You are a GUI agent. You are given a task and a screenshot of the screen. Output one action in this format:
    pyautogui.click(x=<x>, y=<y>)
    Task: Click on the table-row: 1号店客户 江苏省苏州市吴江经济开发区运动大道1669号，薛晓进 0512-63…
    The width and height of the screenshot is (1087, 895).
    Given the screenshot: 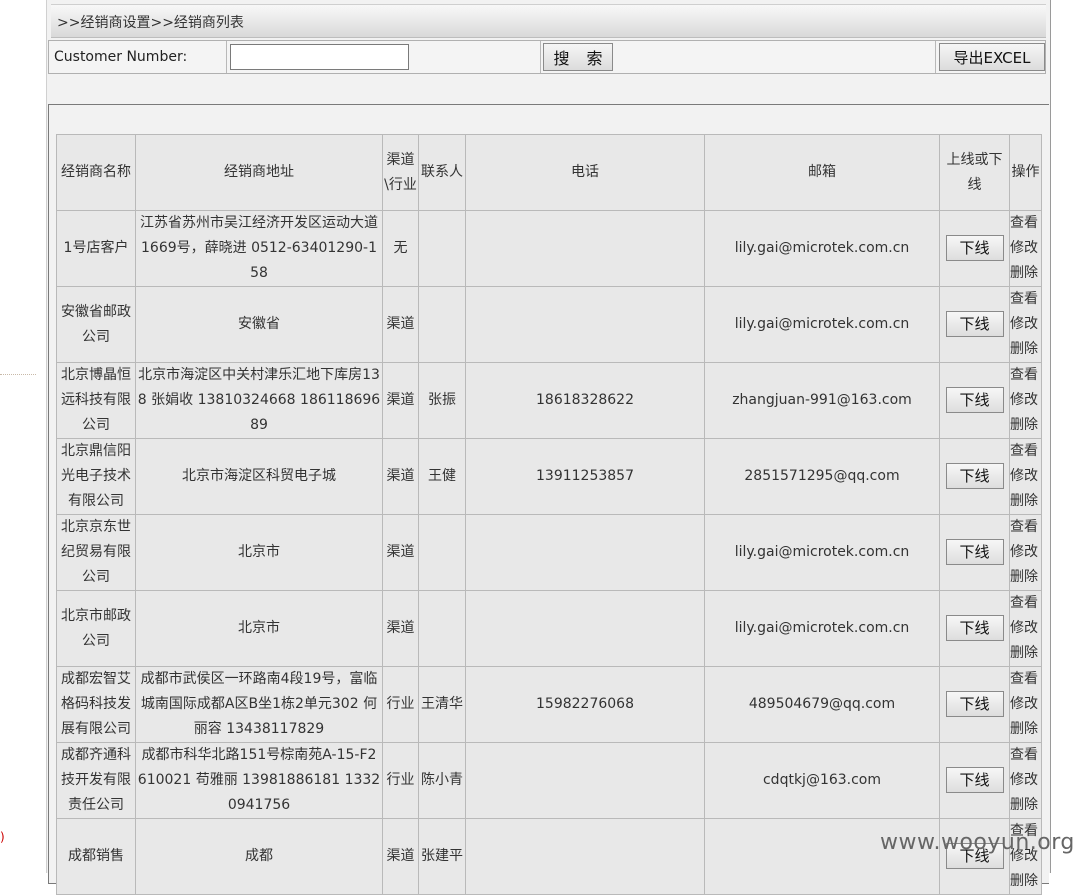 What is the action you would take?
    pyautogui.click(x=549, y=248)
    